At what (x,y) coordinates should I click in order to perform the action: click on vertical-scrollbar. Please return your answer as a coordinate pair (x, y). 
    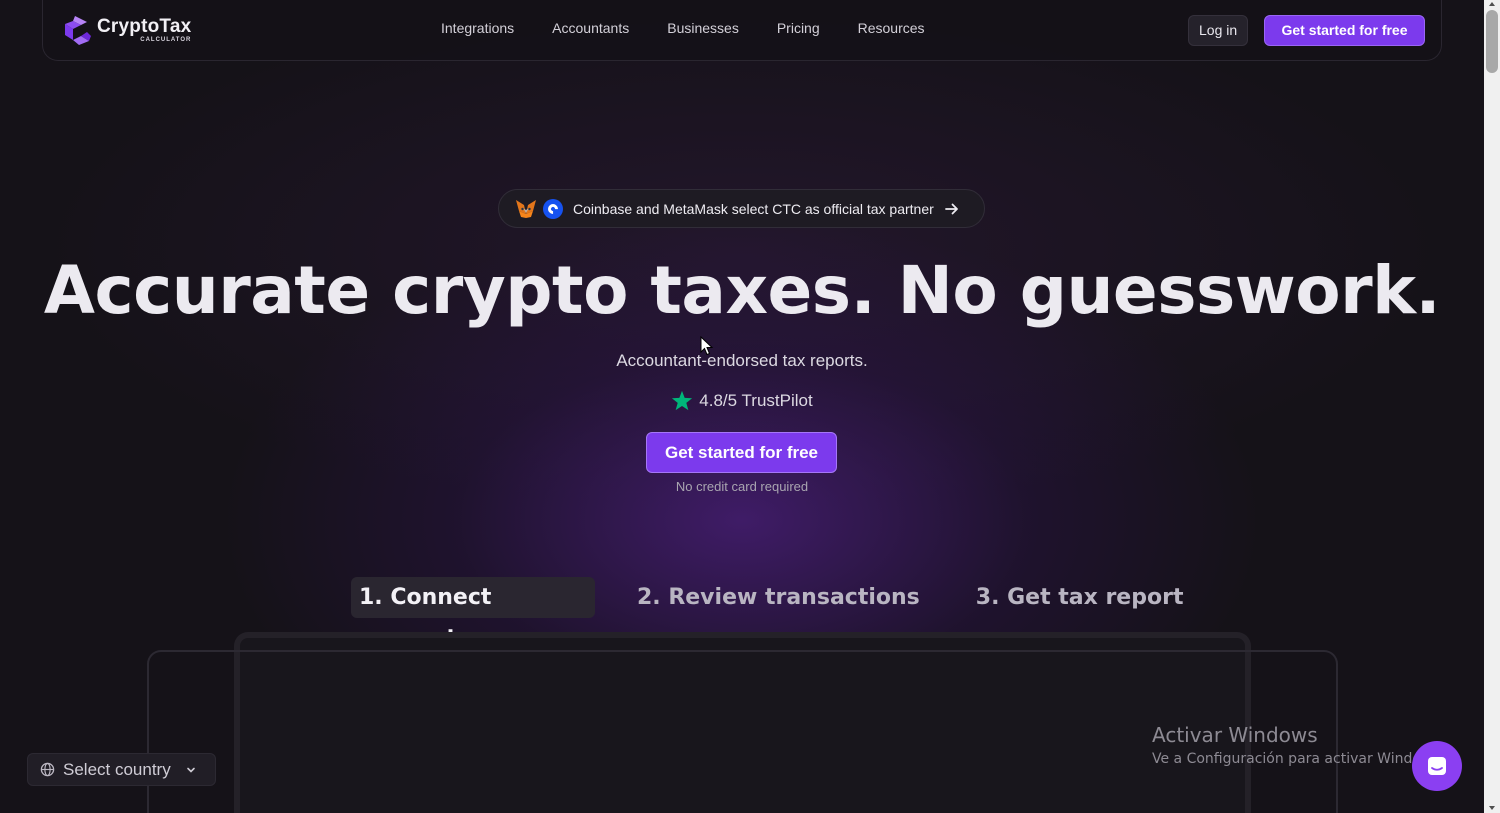
    Looking at the image, I should click on (1492, 406).